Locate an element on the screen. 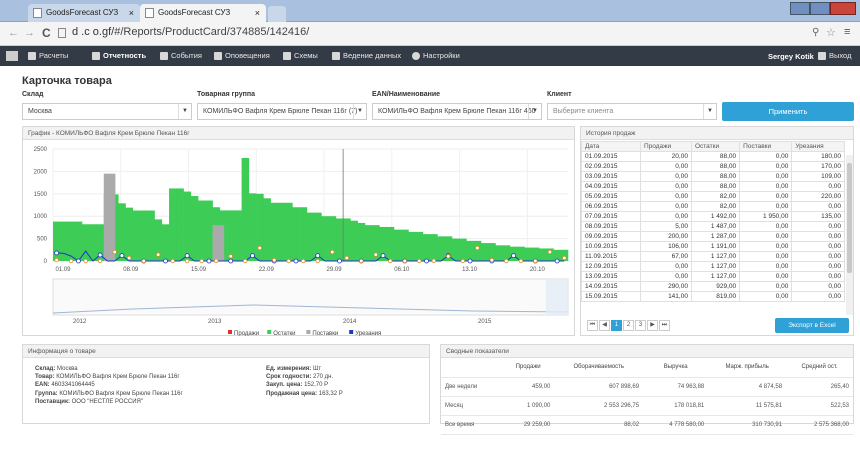 Image resolution: width=860 pixels, height=459 pixels. table-cell: 02.09.2015 is located at coordinates (611, 166).